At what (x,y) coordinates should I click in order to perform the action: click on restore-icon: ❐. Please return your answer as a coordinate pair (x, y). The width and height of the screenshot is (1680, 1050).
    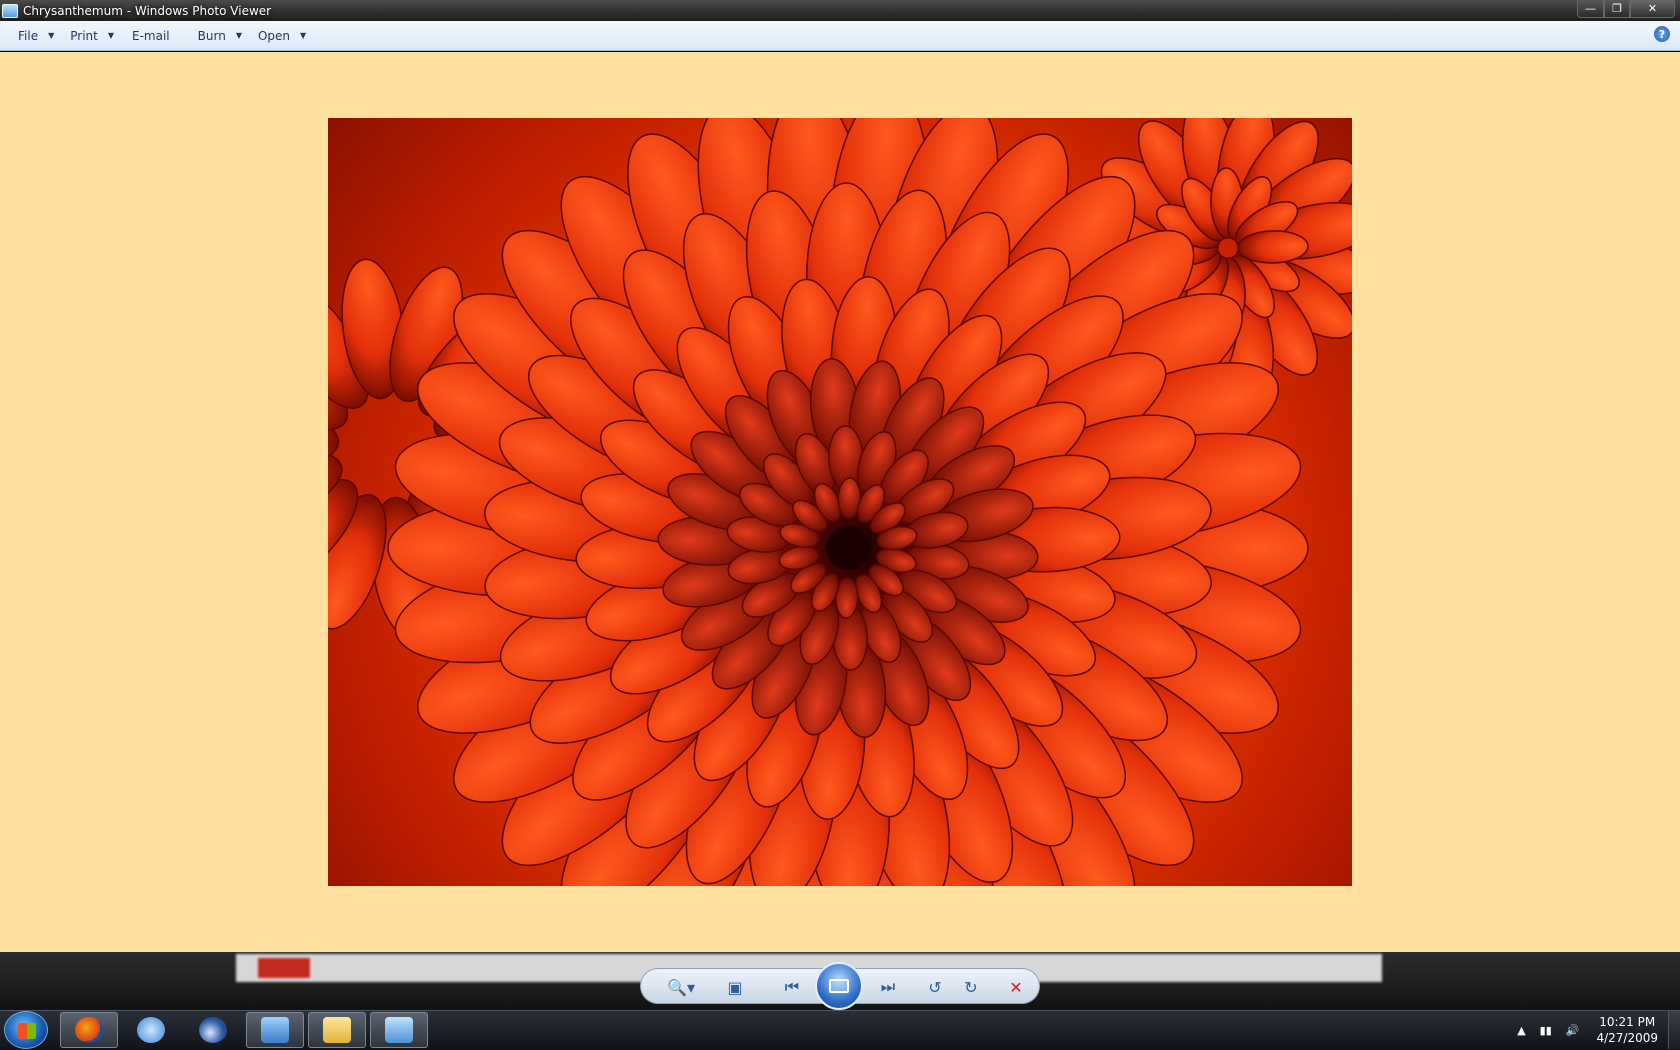
    Looking at the image, I should click on (1617, 9).